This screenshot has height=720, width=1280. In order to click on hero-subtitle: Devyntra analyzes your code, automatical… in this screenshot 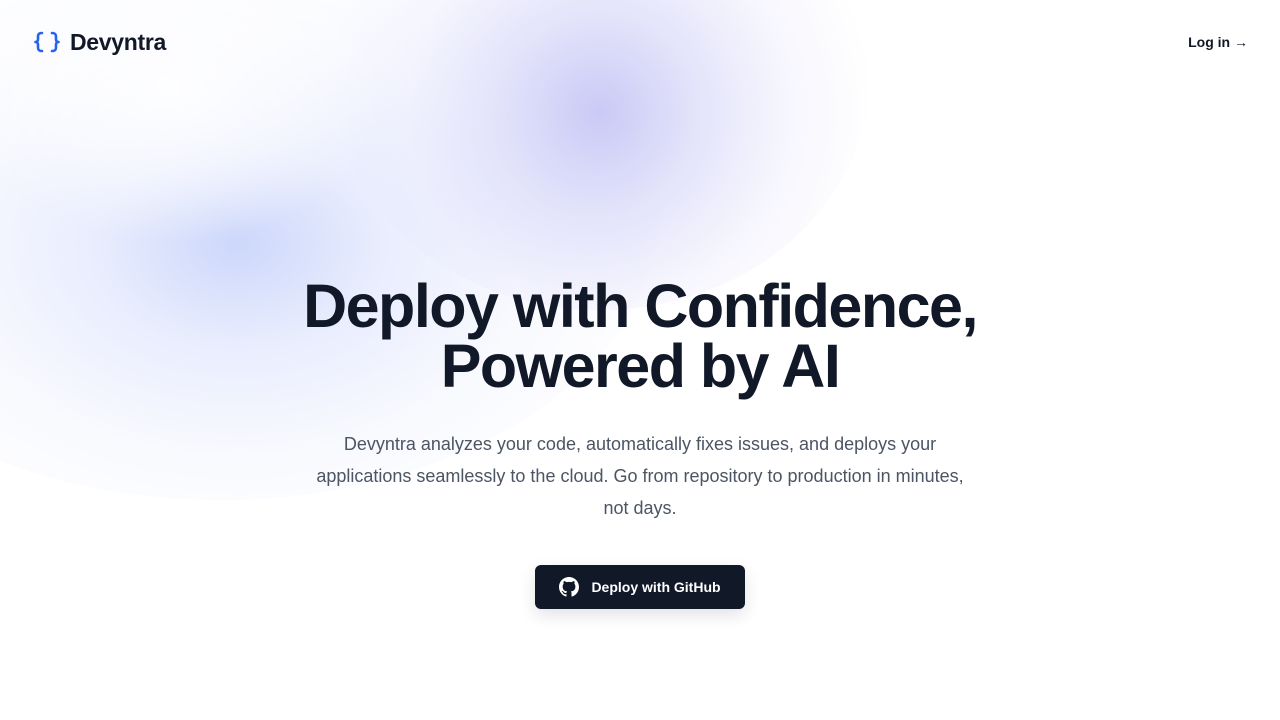, I will do `click(640, 476)`.